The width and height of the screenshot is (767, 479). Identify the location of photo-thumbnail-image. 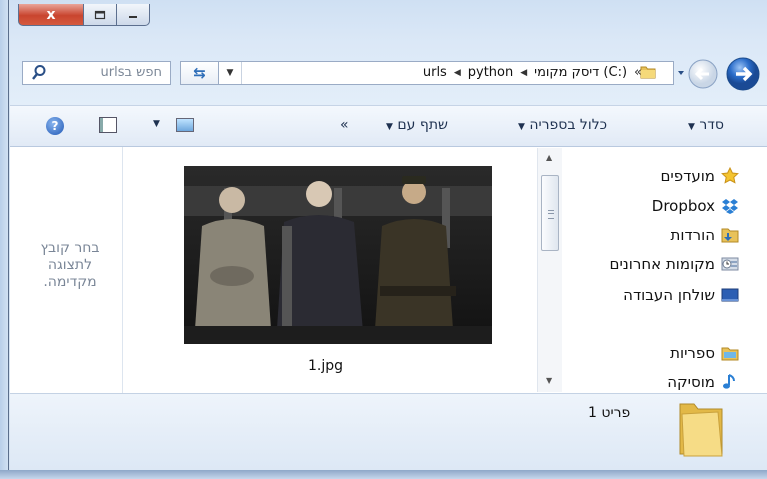
(338, 255).